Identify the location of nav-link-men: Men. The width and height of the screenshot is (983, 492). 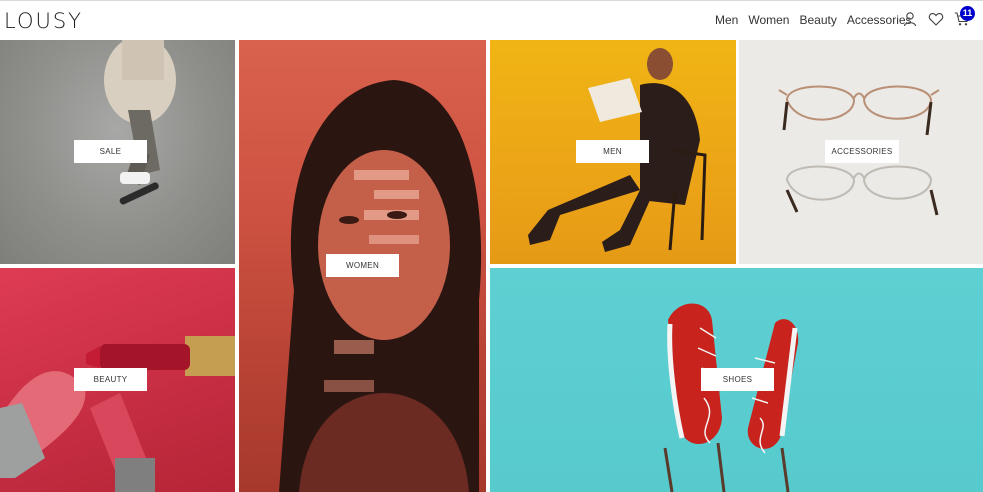
(726, 20).